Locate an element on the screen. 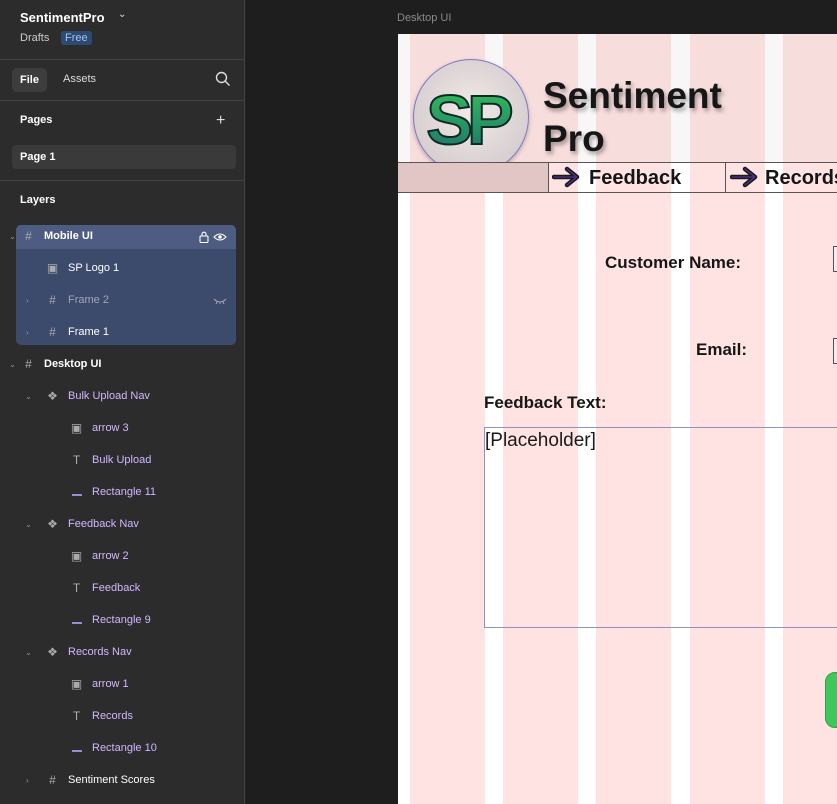 The height and width of the screenshot is (804, 837). layer-bulk-upload: T Bulk Upload is located at coordinates (122, 461).